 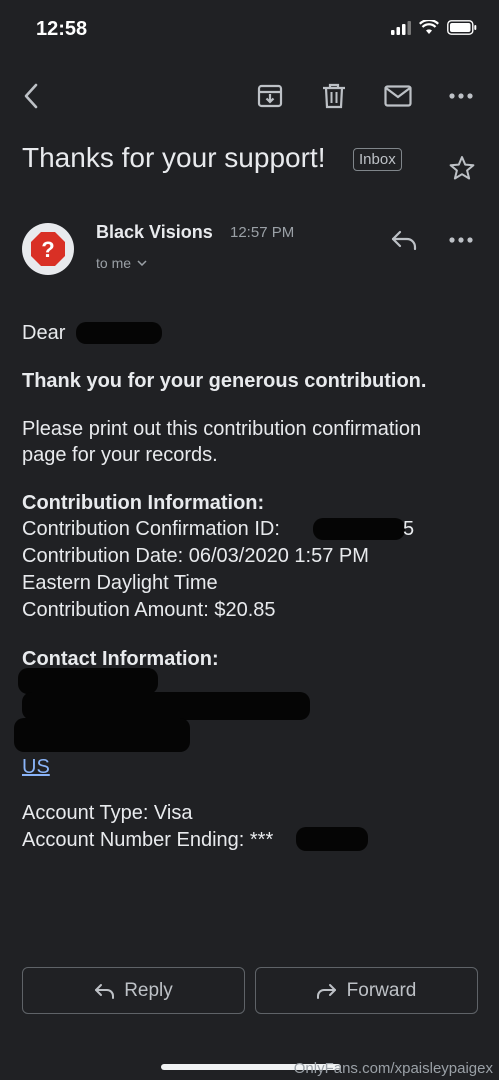 I want to click on trash-icon, so click(x=334, y=96).